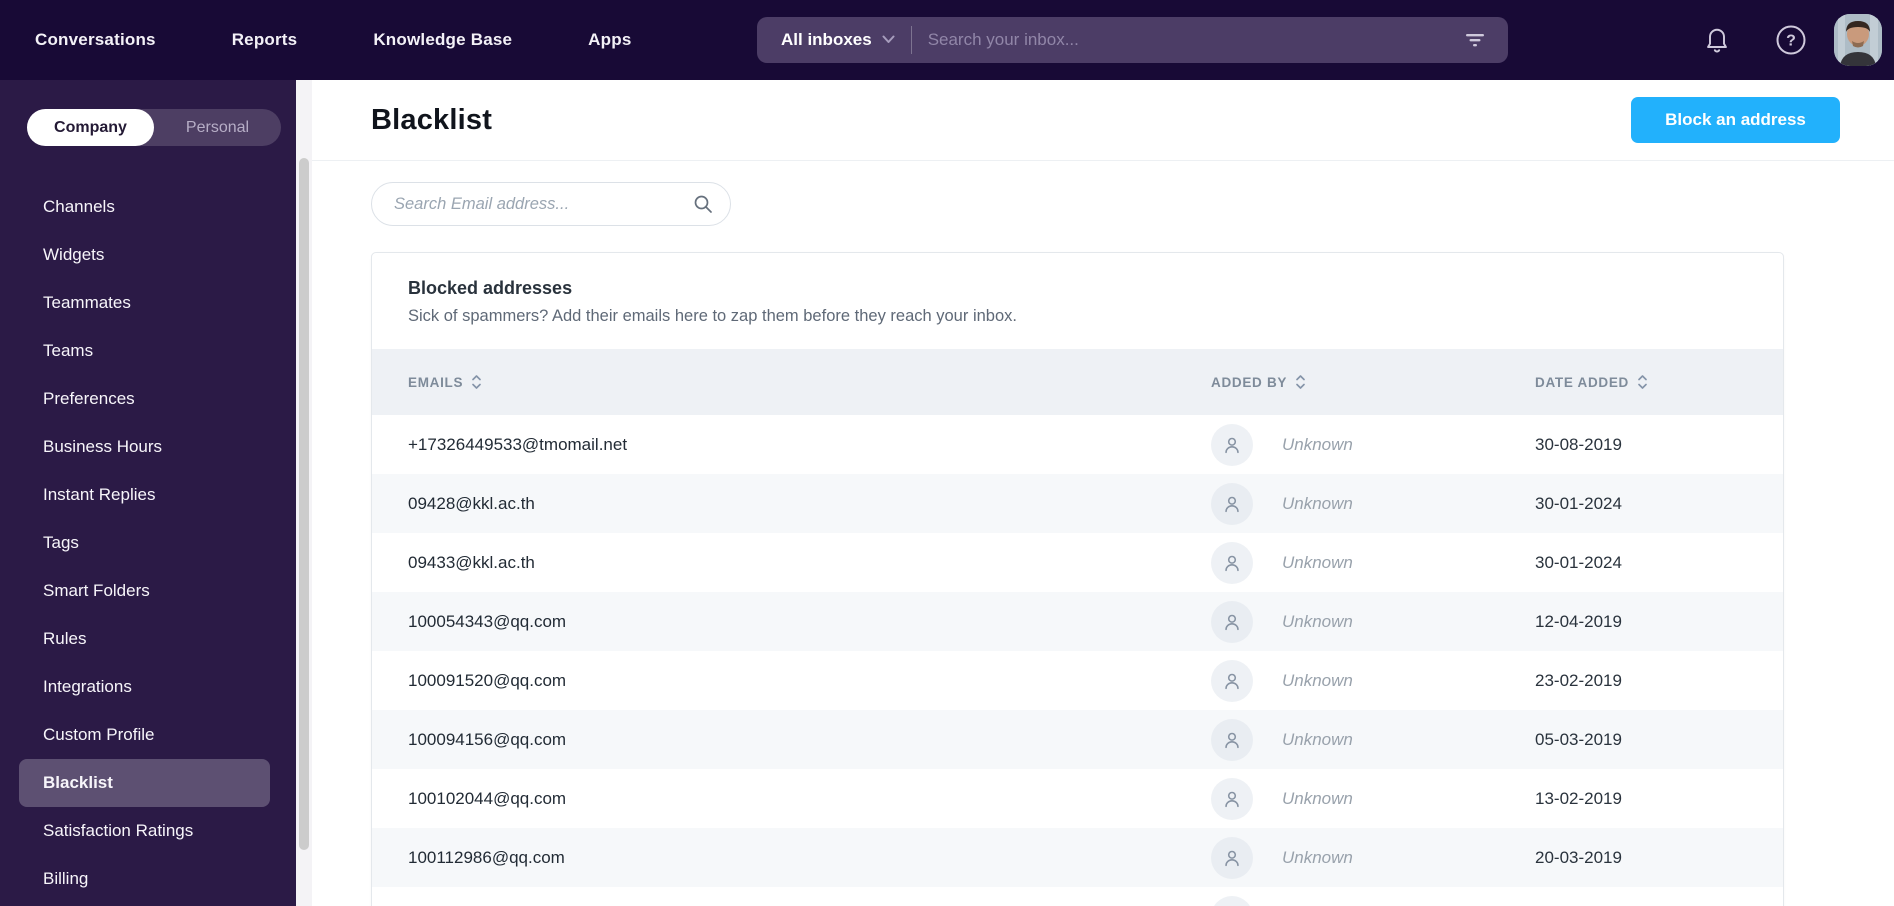 The height and width of the screenshot is (906, 1894). Describe the element at coordinates (89, 398) in the screenshot. I see `sidebar-item-label: Preferences` at that location.